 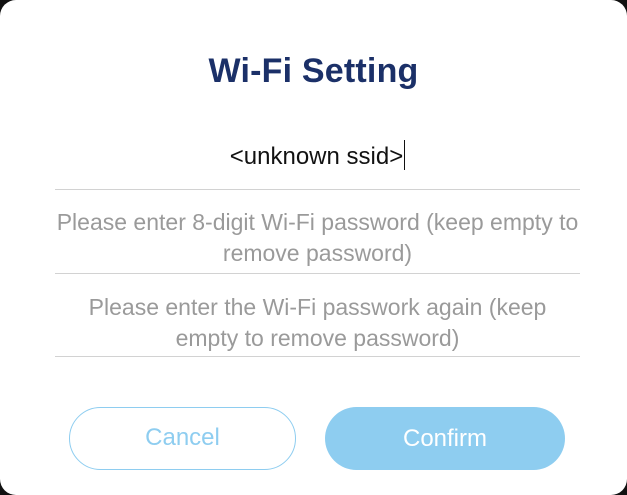 I want to click on cancel-button: Cancel, so click(x=182, y=438).